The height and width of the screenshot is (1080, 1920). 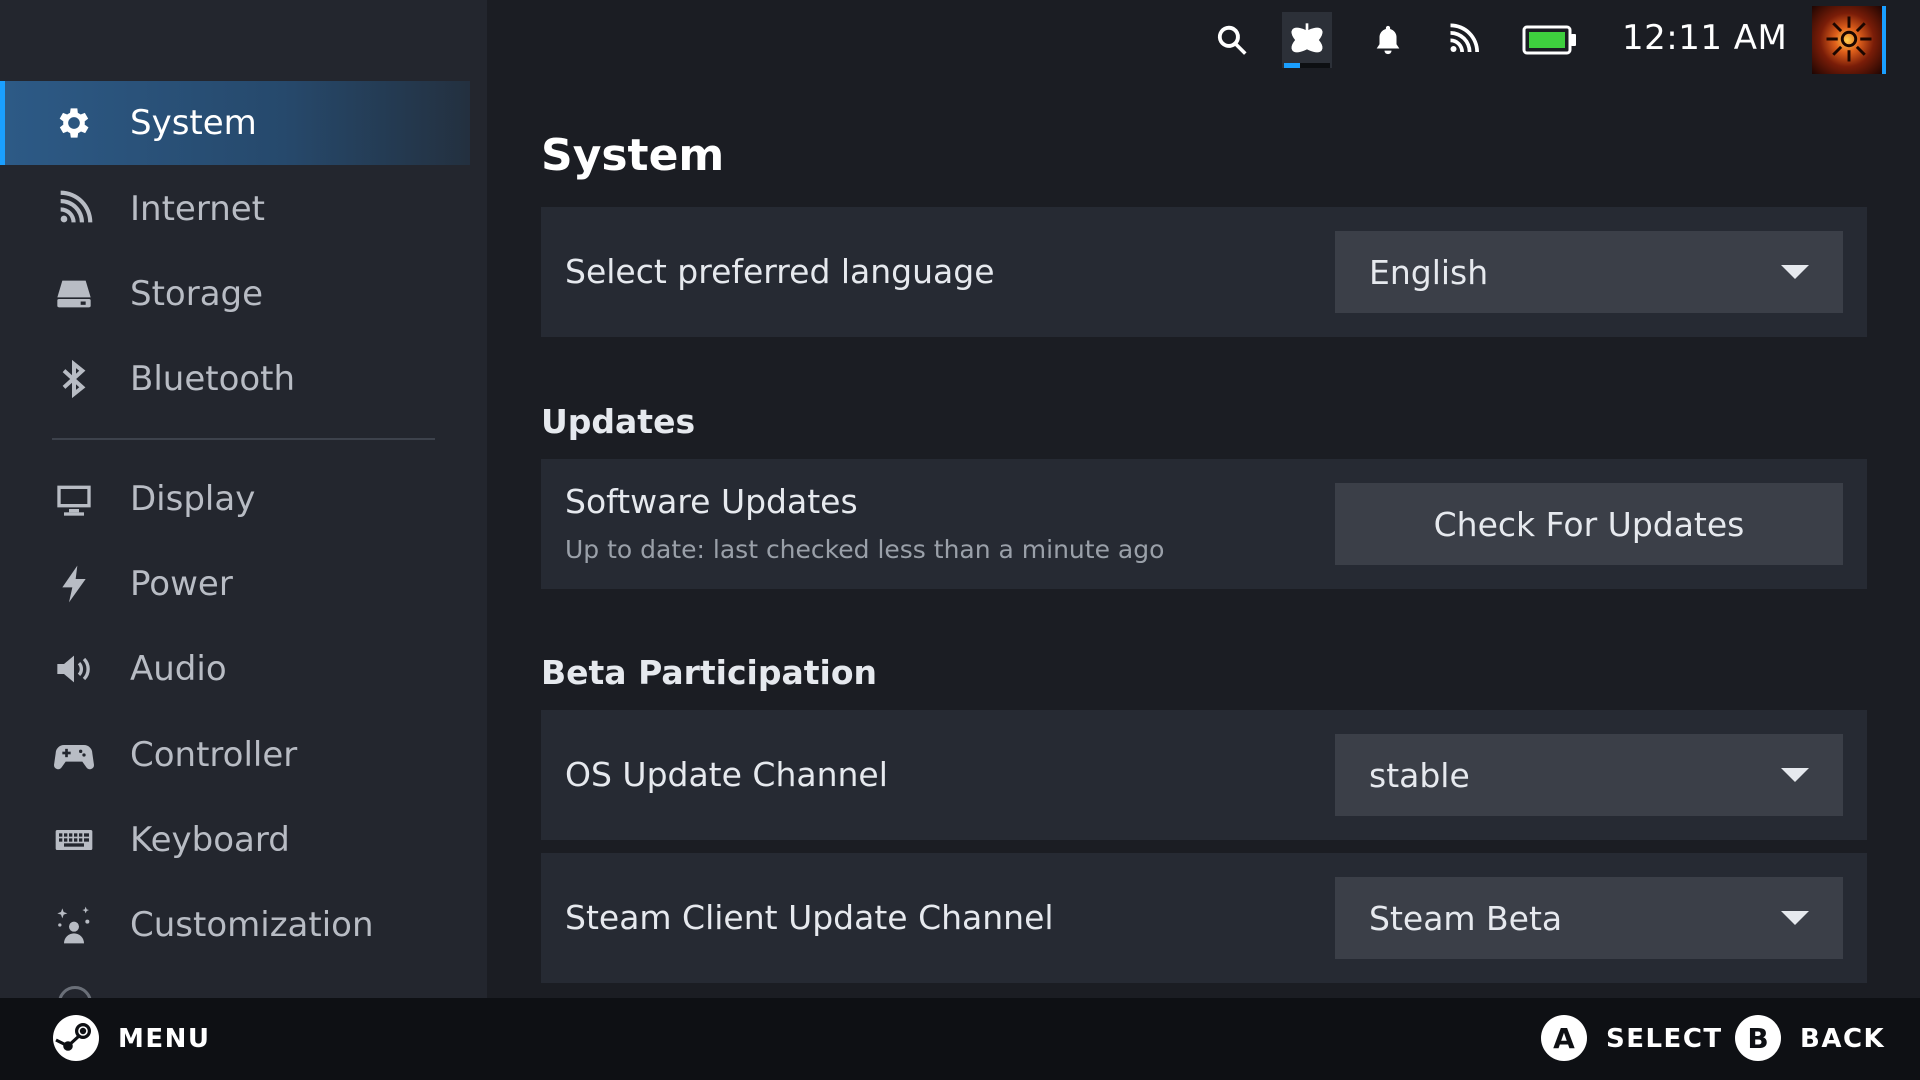 I want to click on sidebar-divider, so click(x=243, y=439).